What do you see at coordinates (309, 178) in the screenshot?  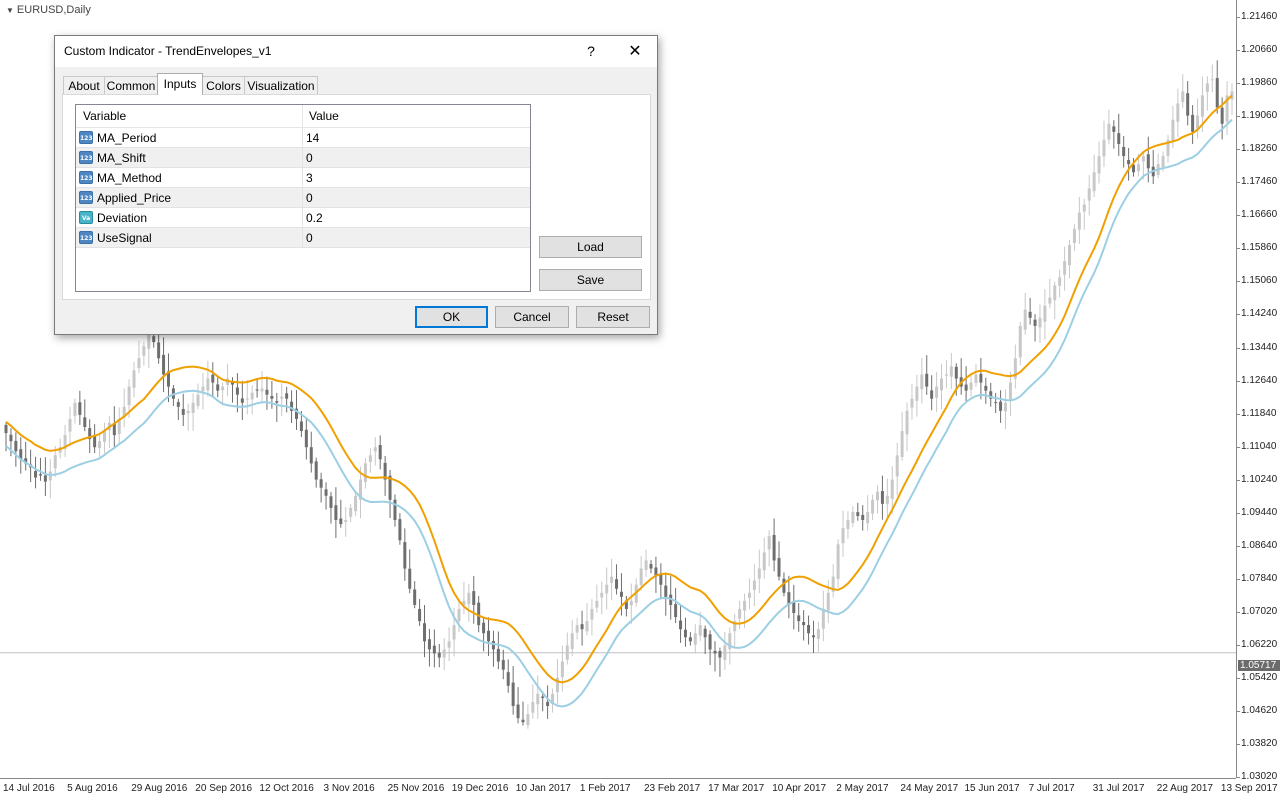 I see `row-value: 3` at bounding box center [309, 178].